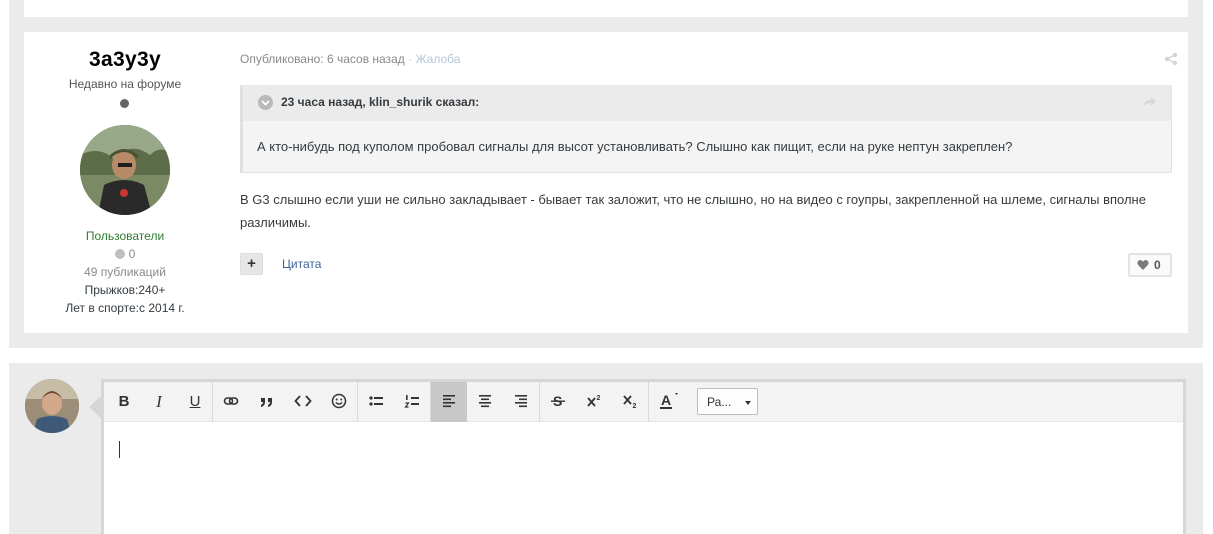 This screenshot has width=1213, height=534. I want to click on like-count: 0, so click(1157, 265).